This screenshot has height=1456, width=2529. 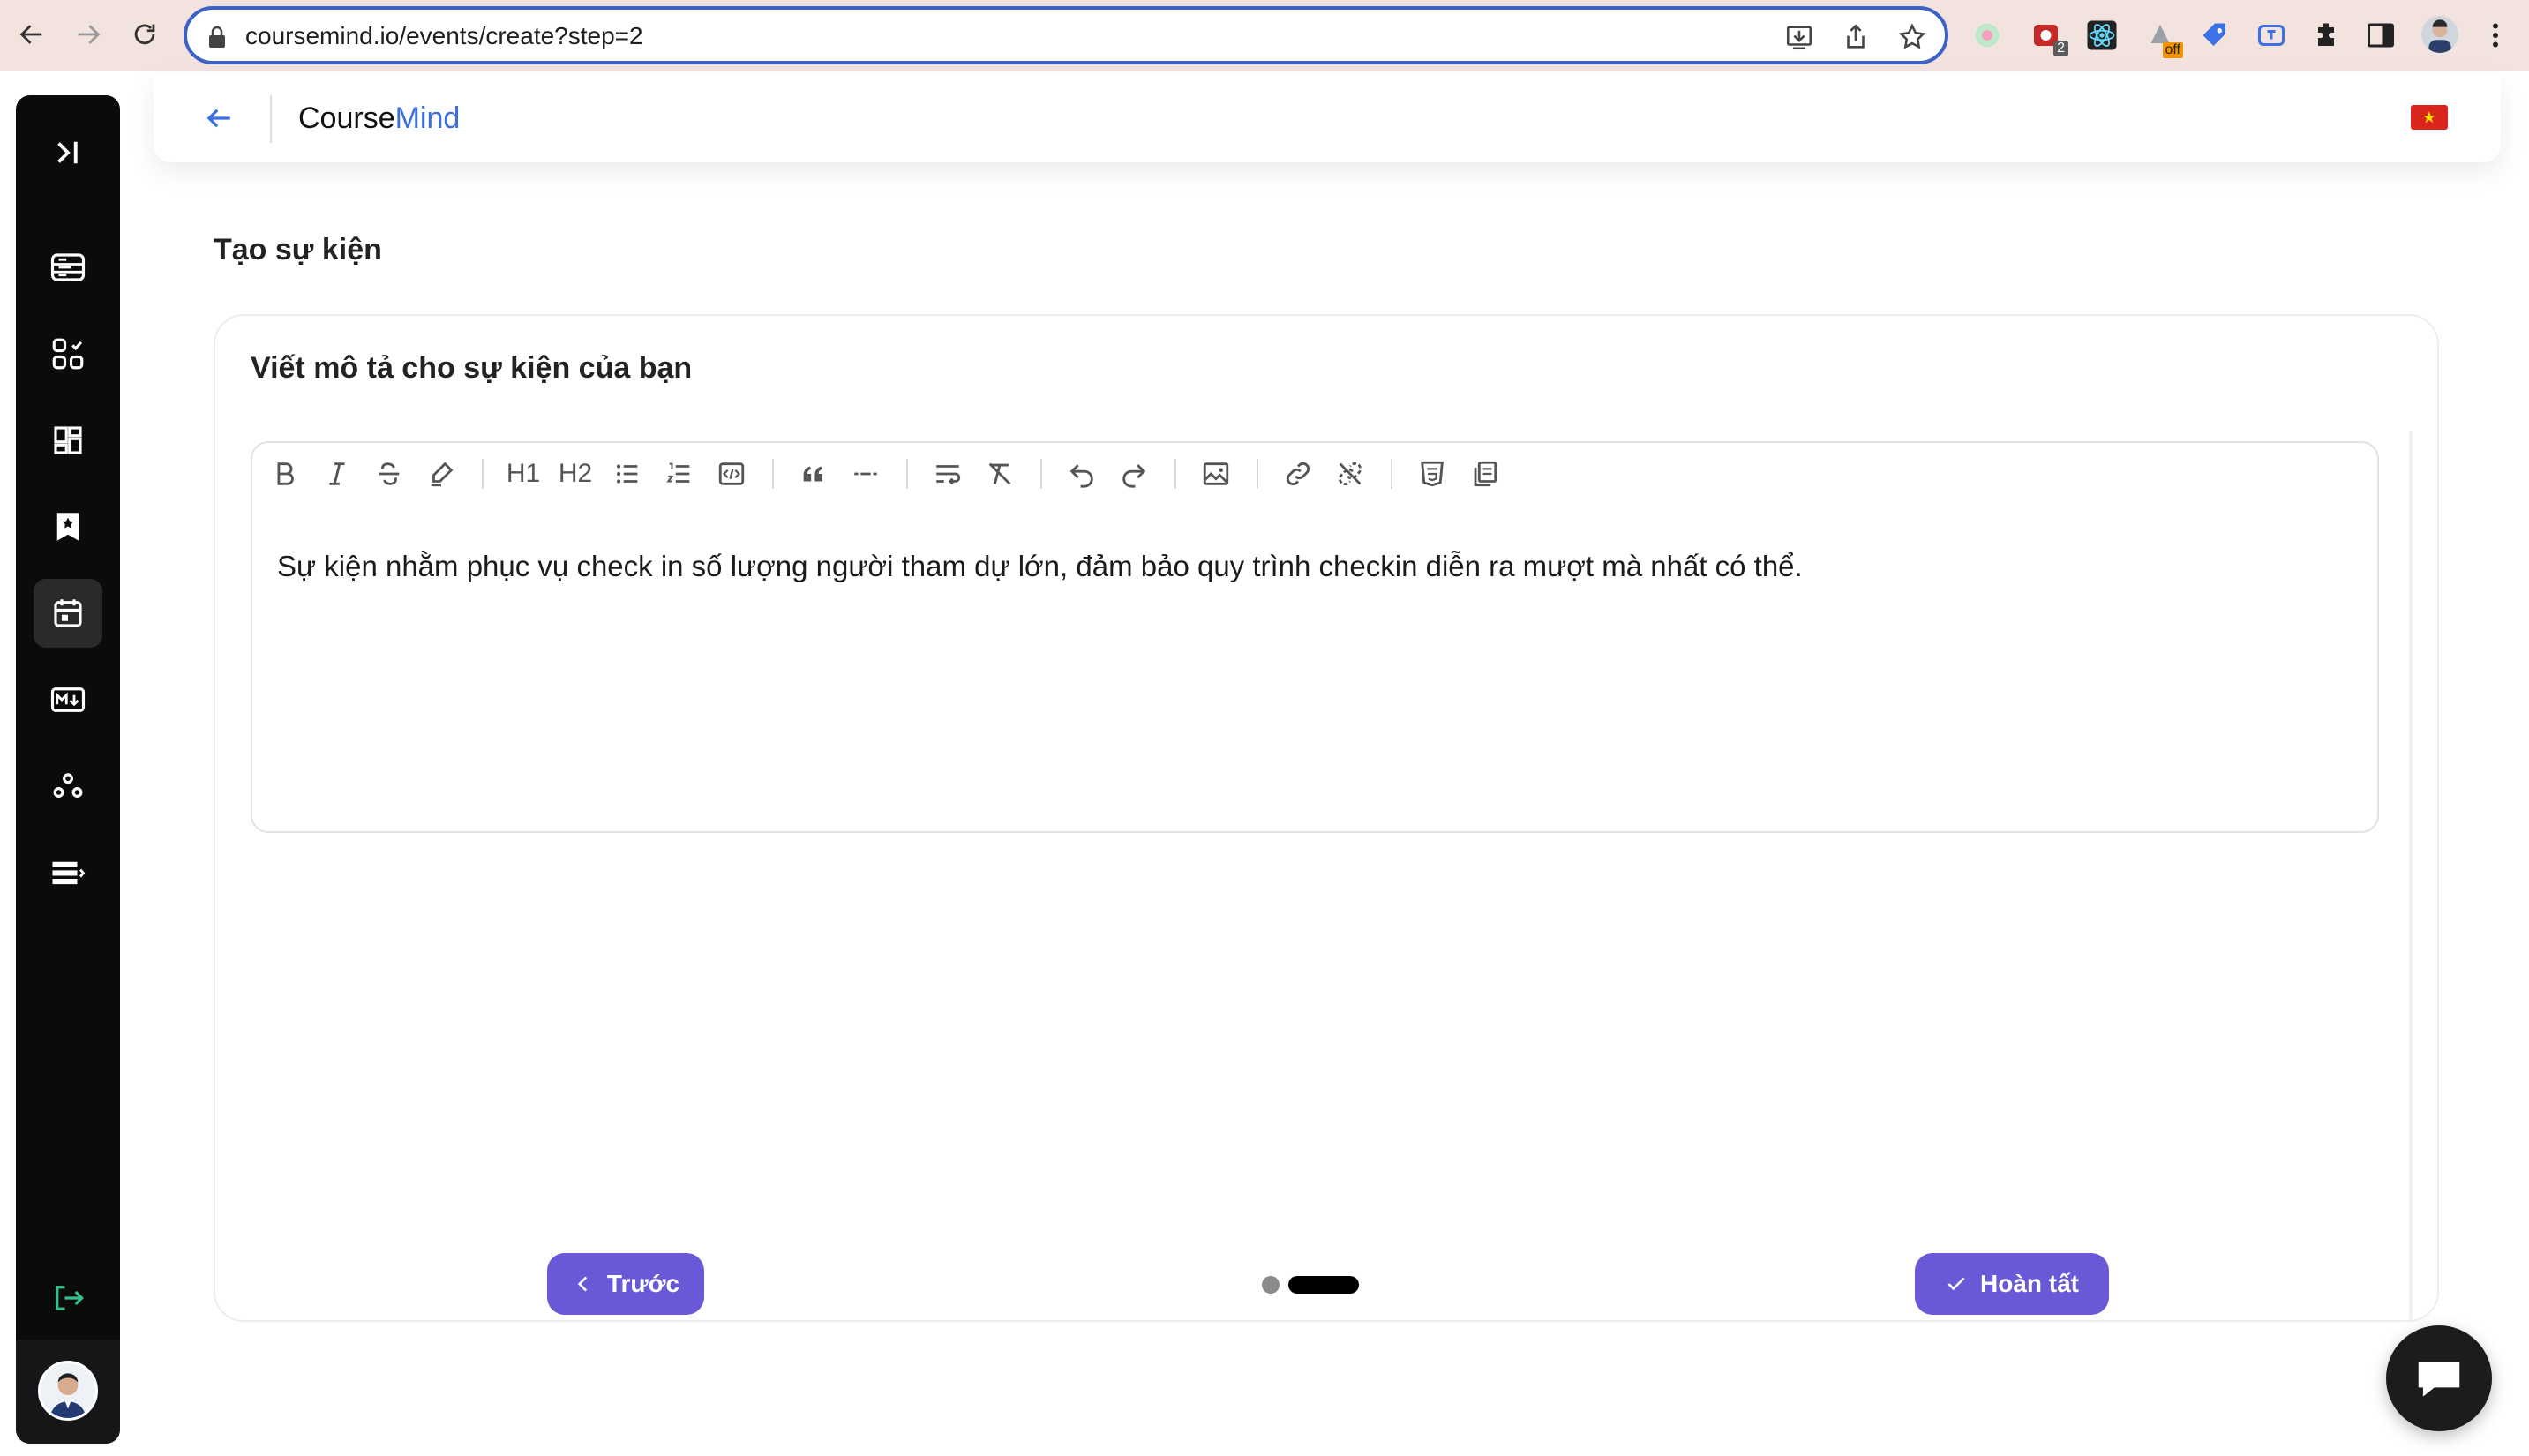 What do you see at coordinates (68, 267) in the screenshot?
I see `courses-icon` at bounding box center [68, 267].